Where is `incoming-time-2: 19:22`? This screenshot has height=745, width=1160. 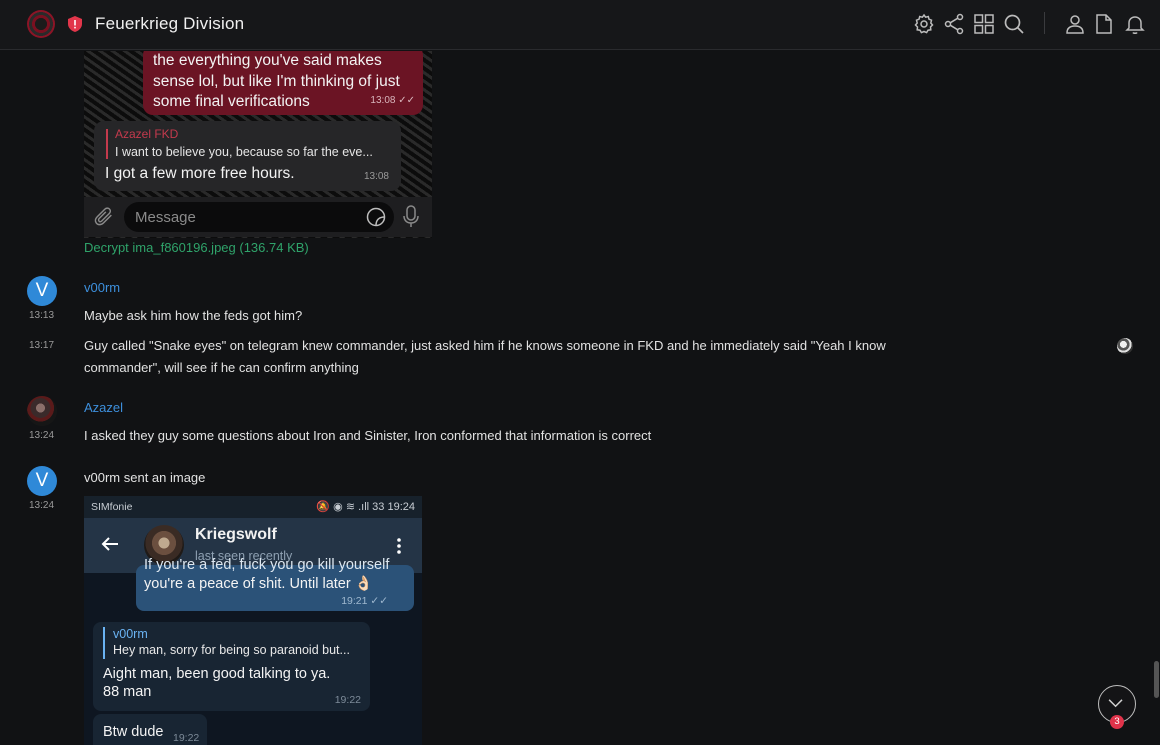 incoming-time-2: 19:22 is located at coordinates (186, 738).